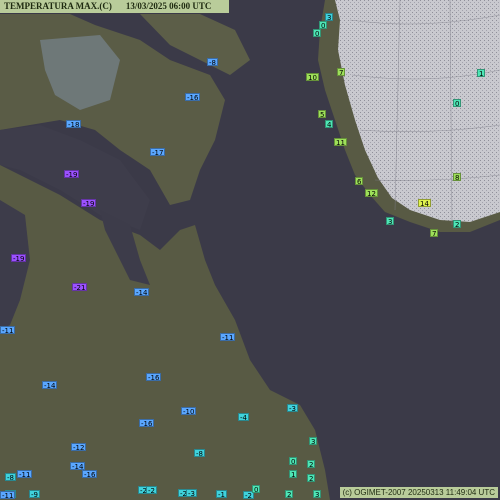  Describe the element at coordinates (371, 193) in the screenshot. I see `station-temp-label: 12` at that location.